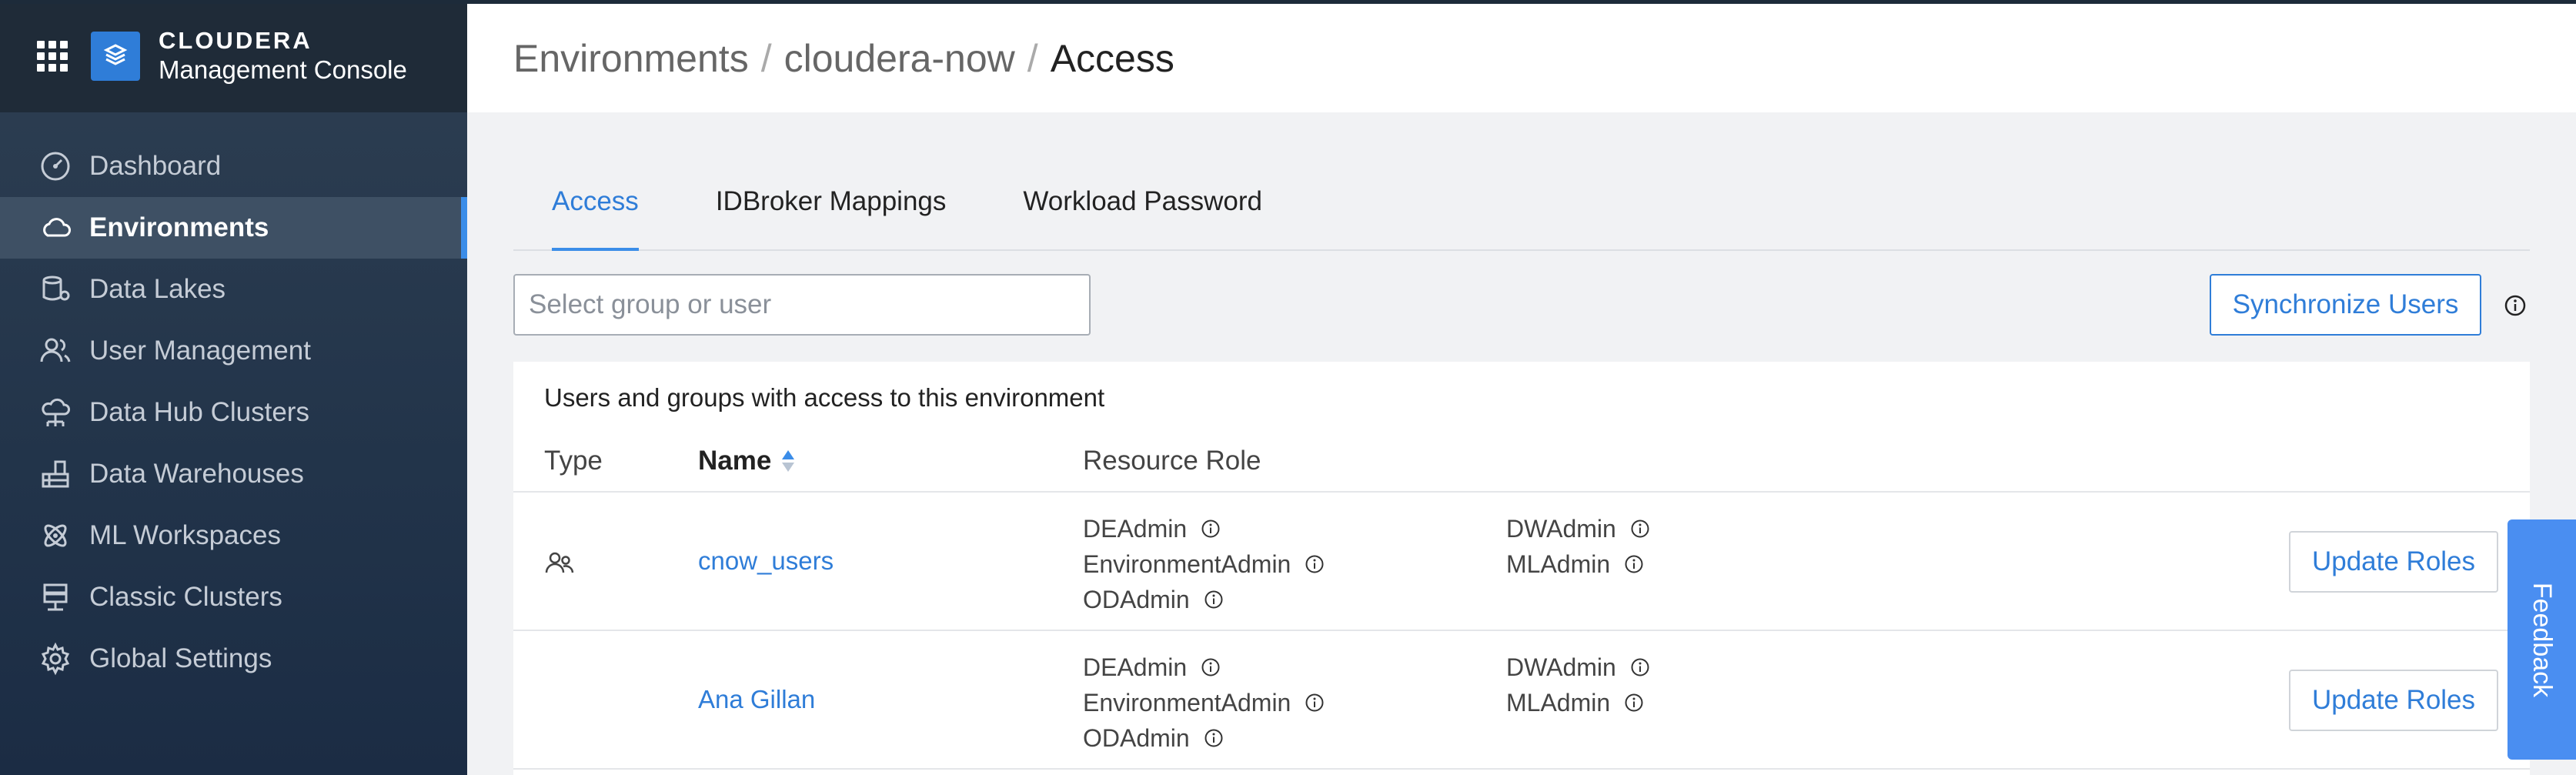 The height and width of the screenshot is (775, 2576). Describe the element at coordinates (185, 597) in the screenshot. I see `sidebar-item-label: Classic Clusters` at that location.